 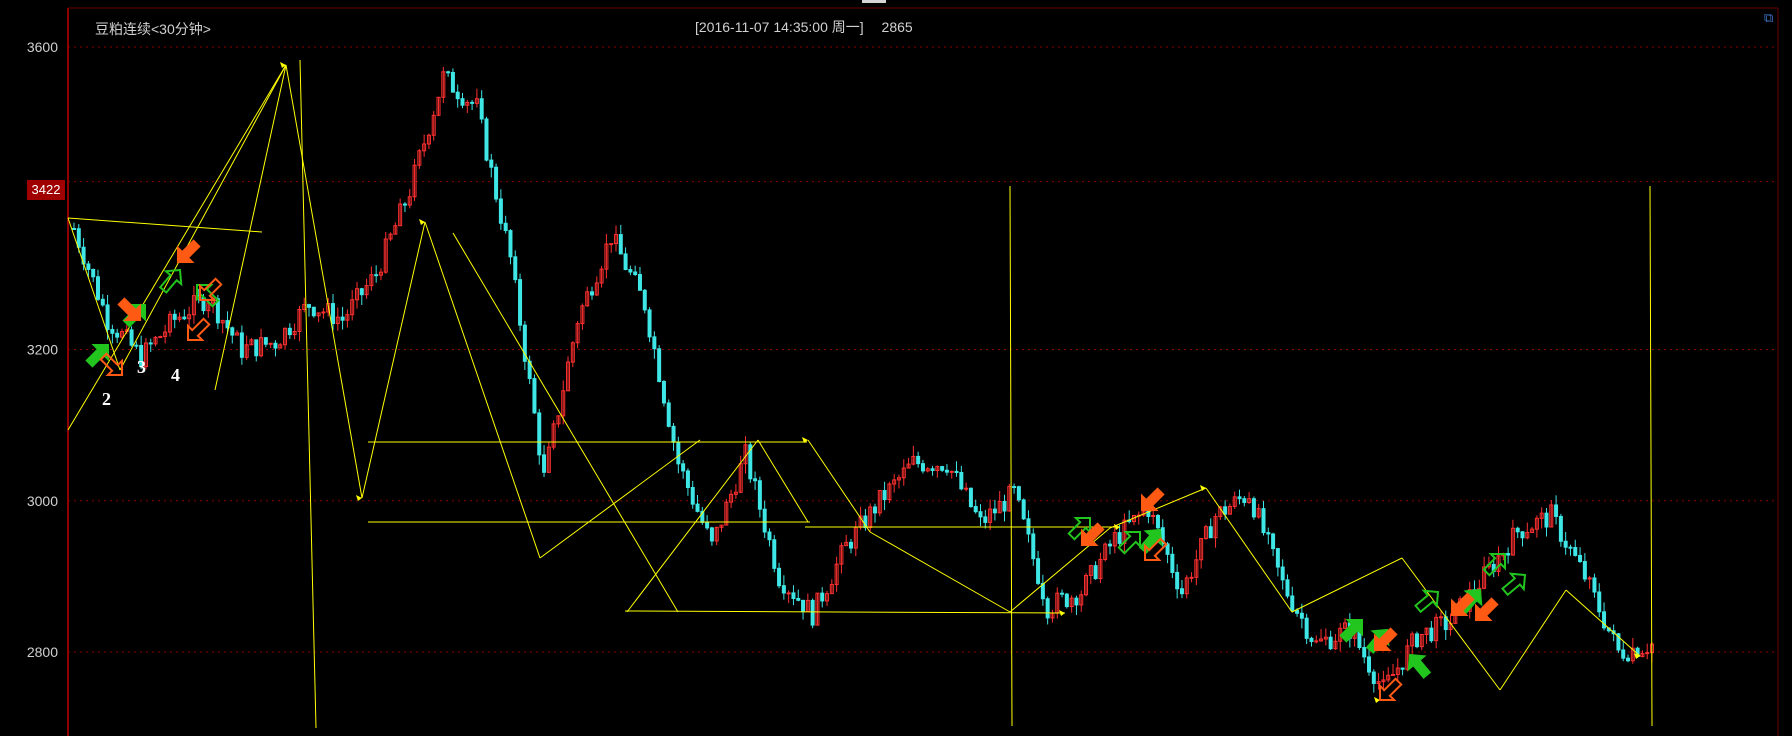 What do you see at coordinates (42, 501) in the screenshot?
I see `y-tick-label: 3000` at bounding box center [42, 501].